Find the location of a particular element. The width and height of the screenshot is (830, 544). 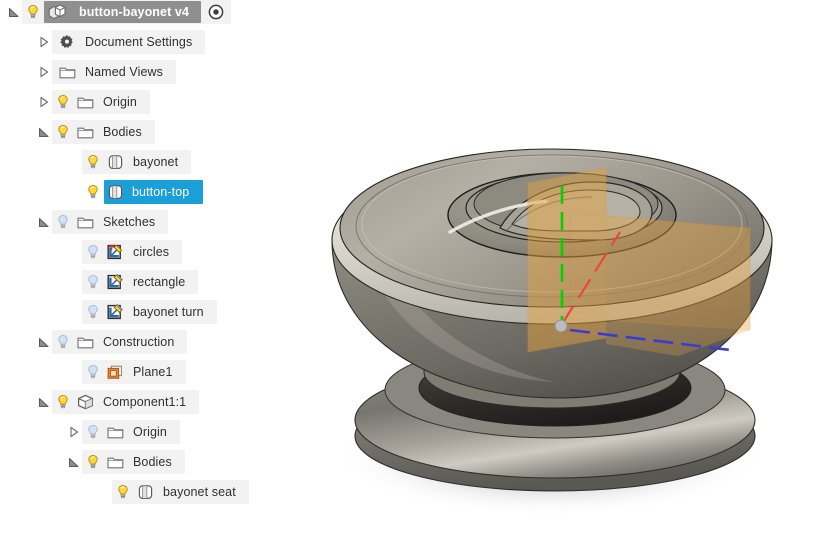

tree-row-plane1: Plane1 is located at coordinates (150, 372).